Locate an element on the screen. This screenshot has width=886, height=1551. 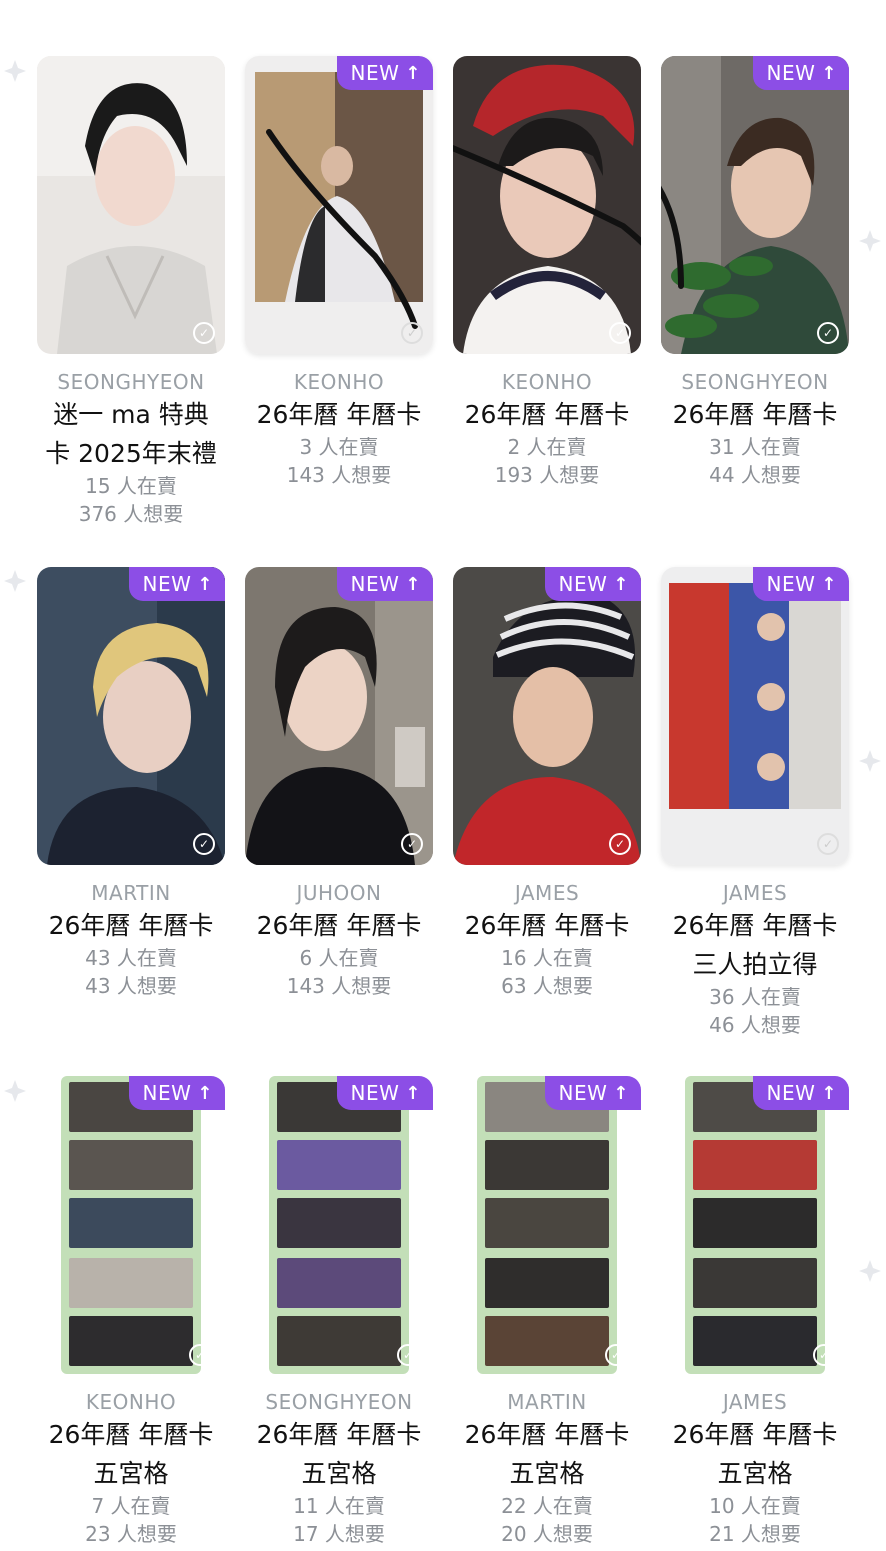
selling-count: 15 人在賣 is located at coordinates (131, 486).